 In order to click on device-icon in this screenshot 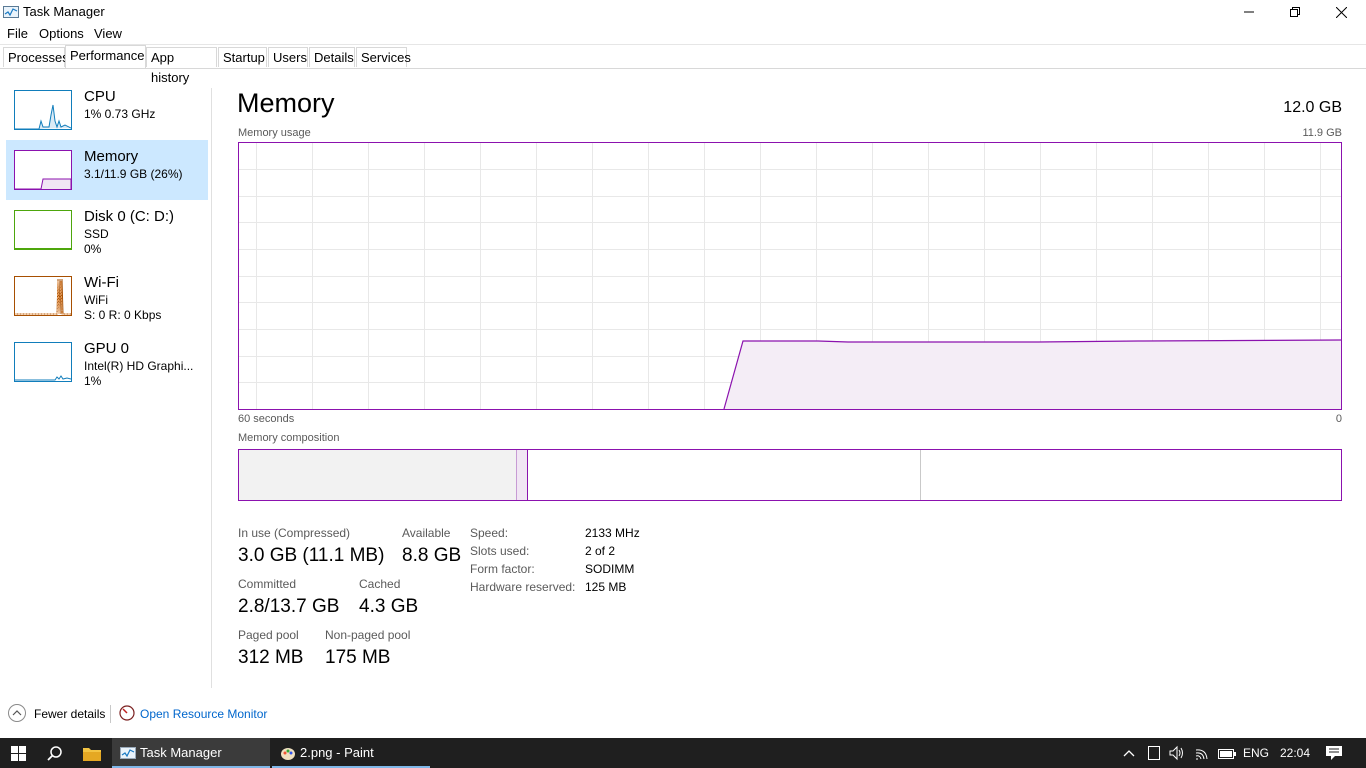, I will do `click(1154, 753)`.